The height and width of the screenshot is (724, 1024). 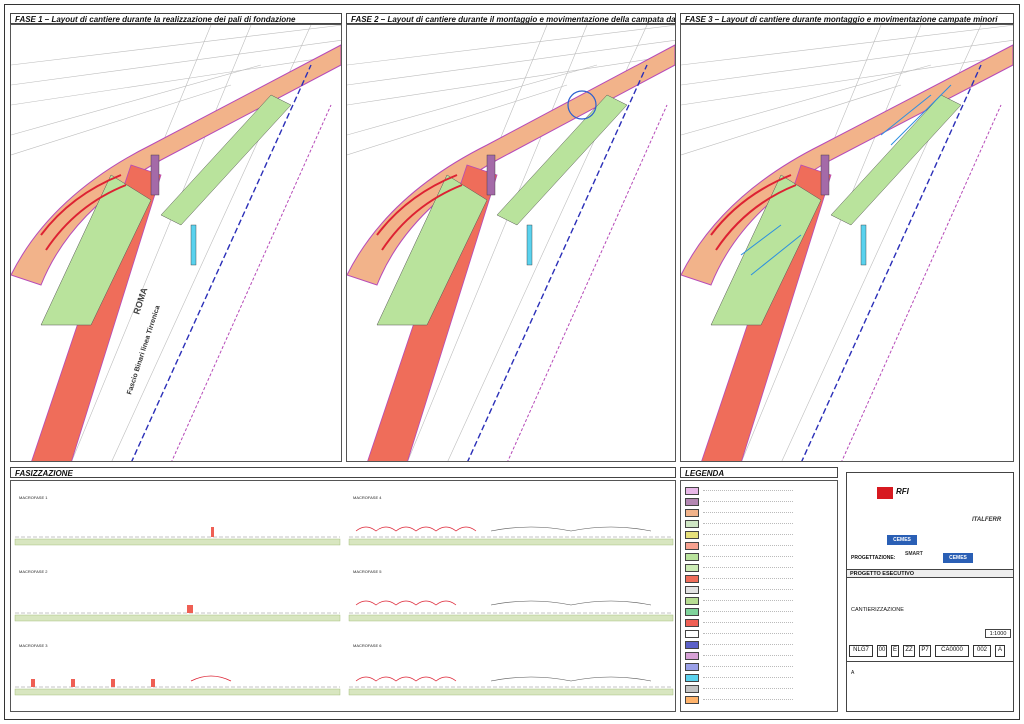 I want to click on rfi-logo-mark, so click(x=885, y=493).